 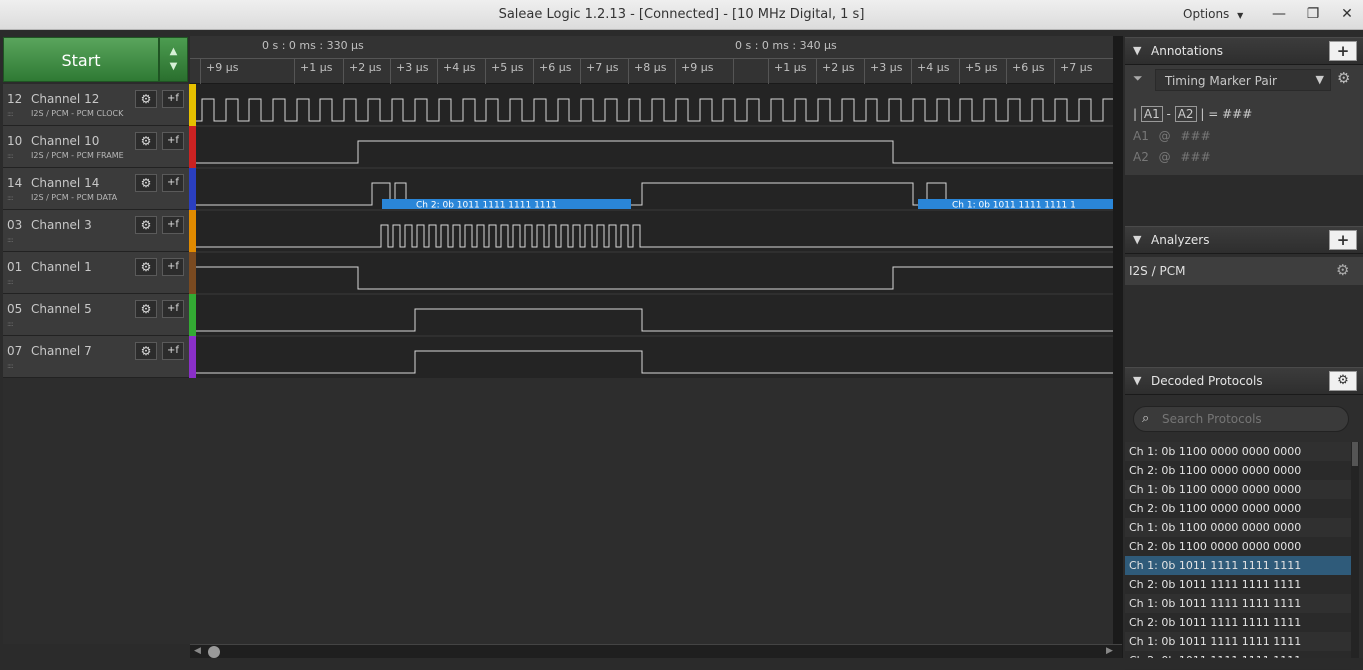 I want to click on channel-name: Channel 3, so click(x=61, y=225).